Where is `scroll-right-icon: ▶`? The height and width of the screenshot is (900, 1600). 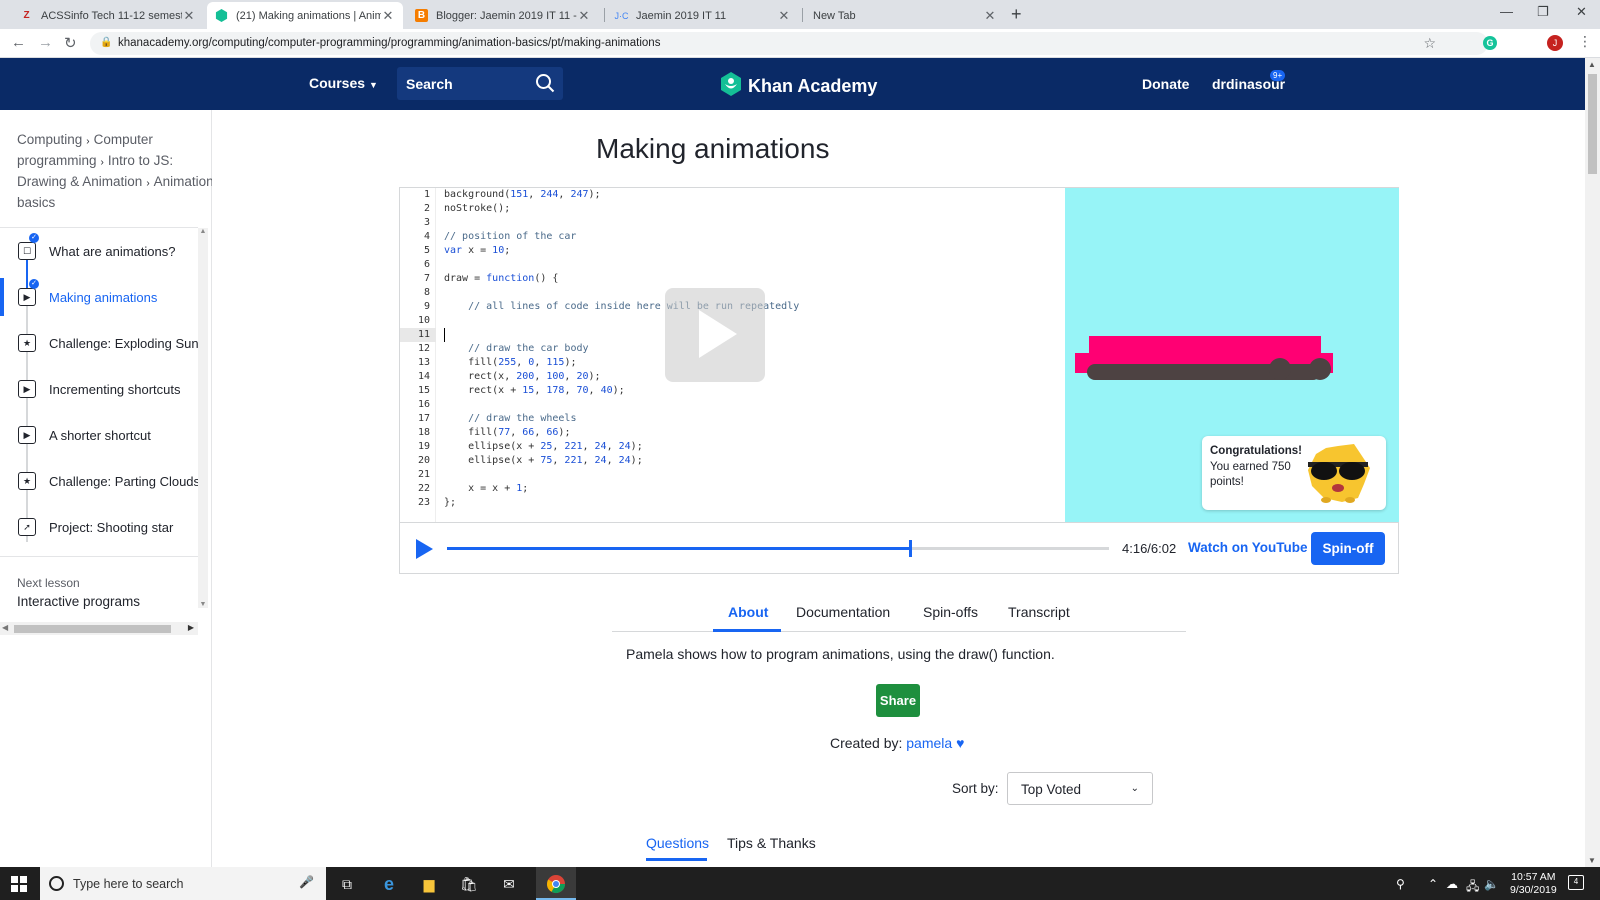
scroll-right-icon: ▶ is located at coordinates (191, 627).